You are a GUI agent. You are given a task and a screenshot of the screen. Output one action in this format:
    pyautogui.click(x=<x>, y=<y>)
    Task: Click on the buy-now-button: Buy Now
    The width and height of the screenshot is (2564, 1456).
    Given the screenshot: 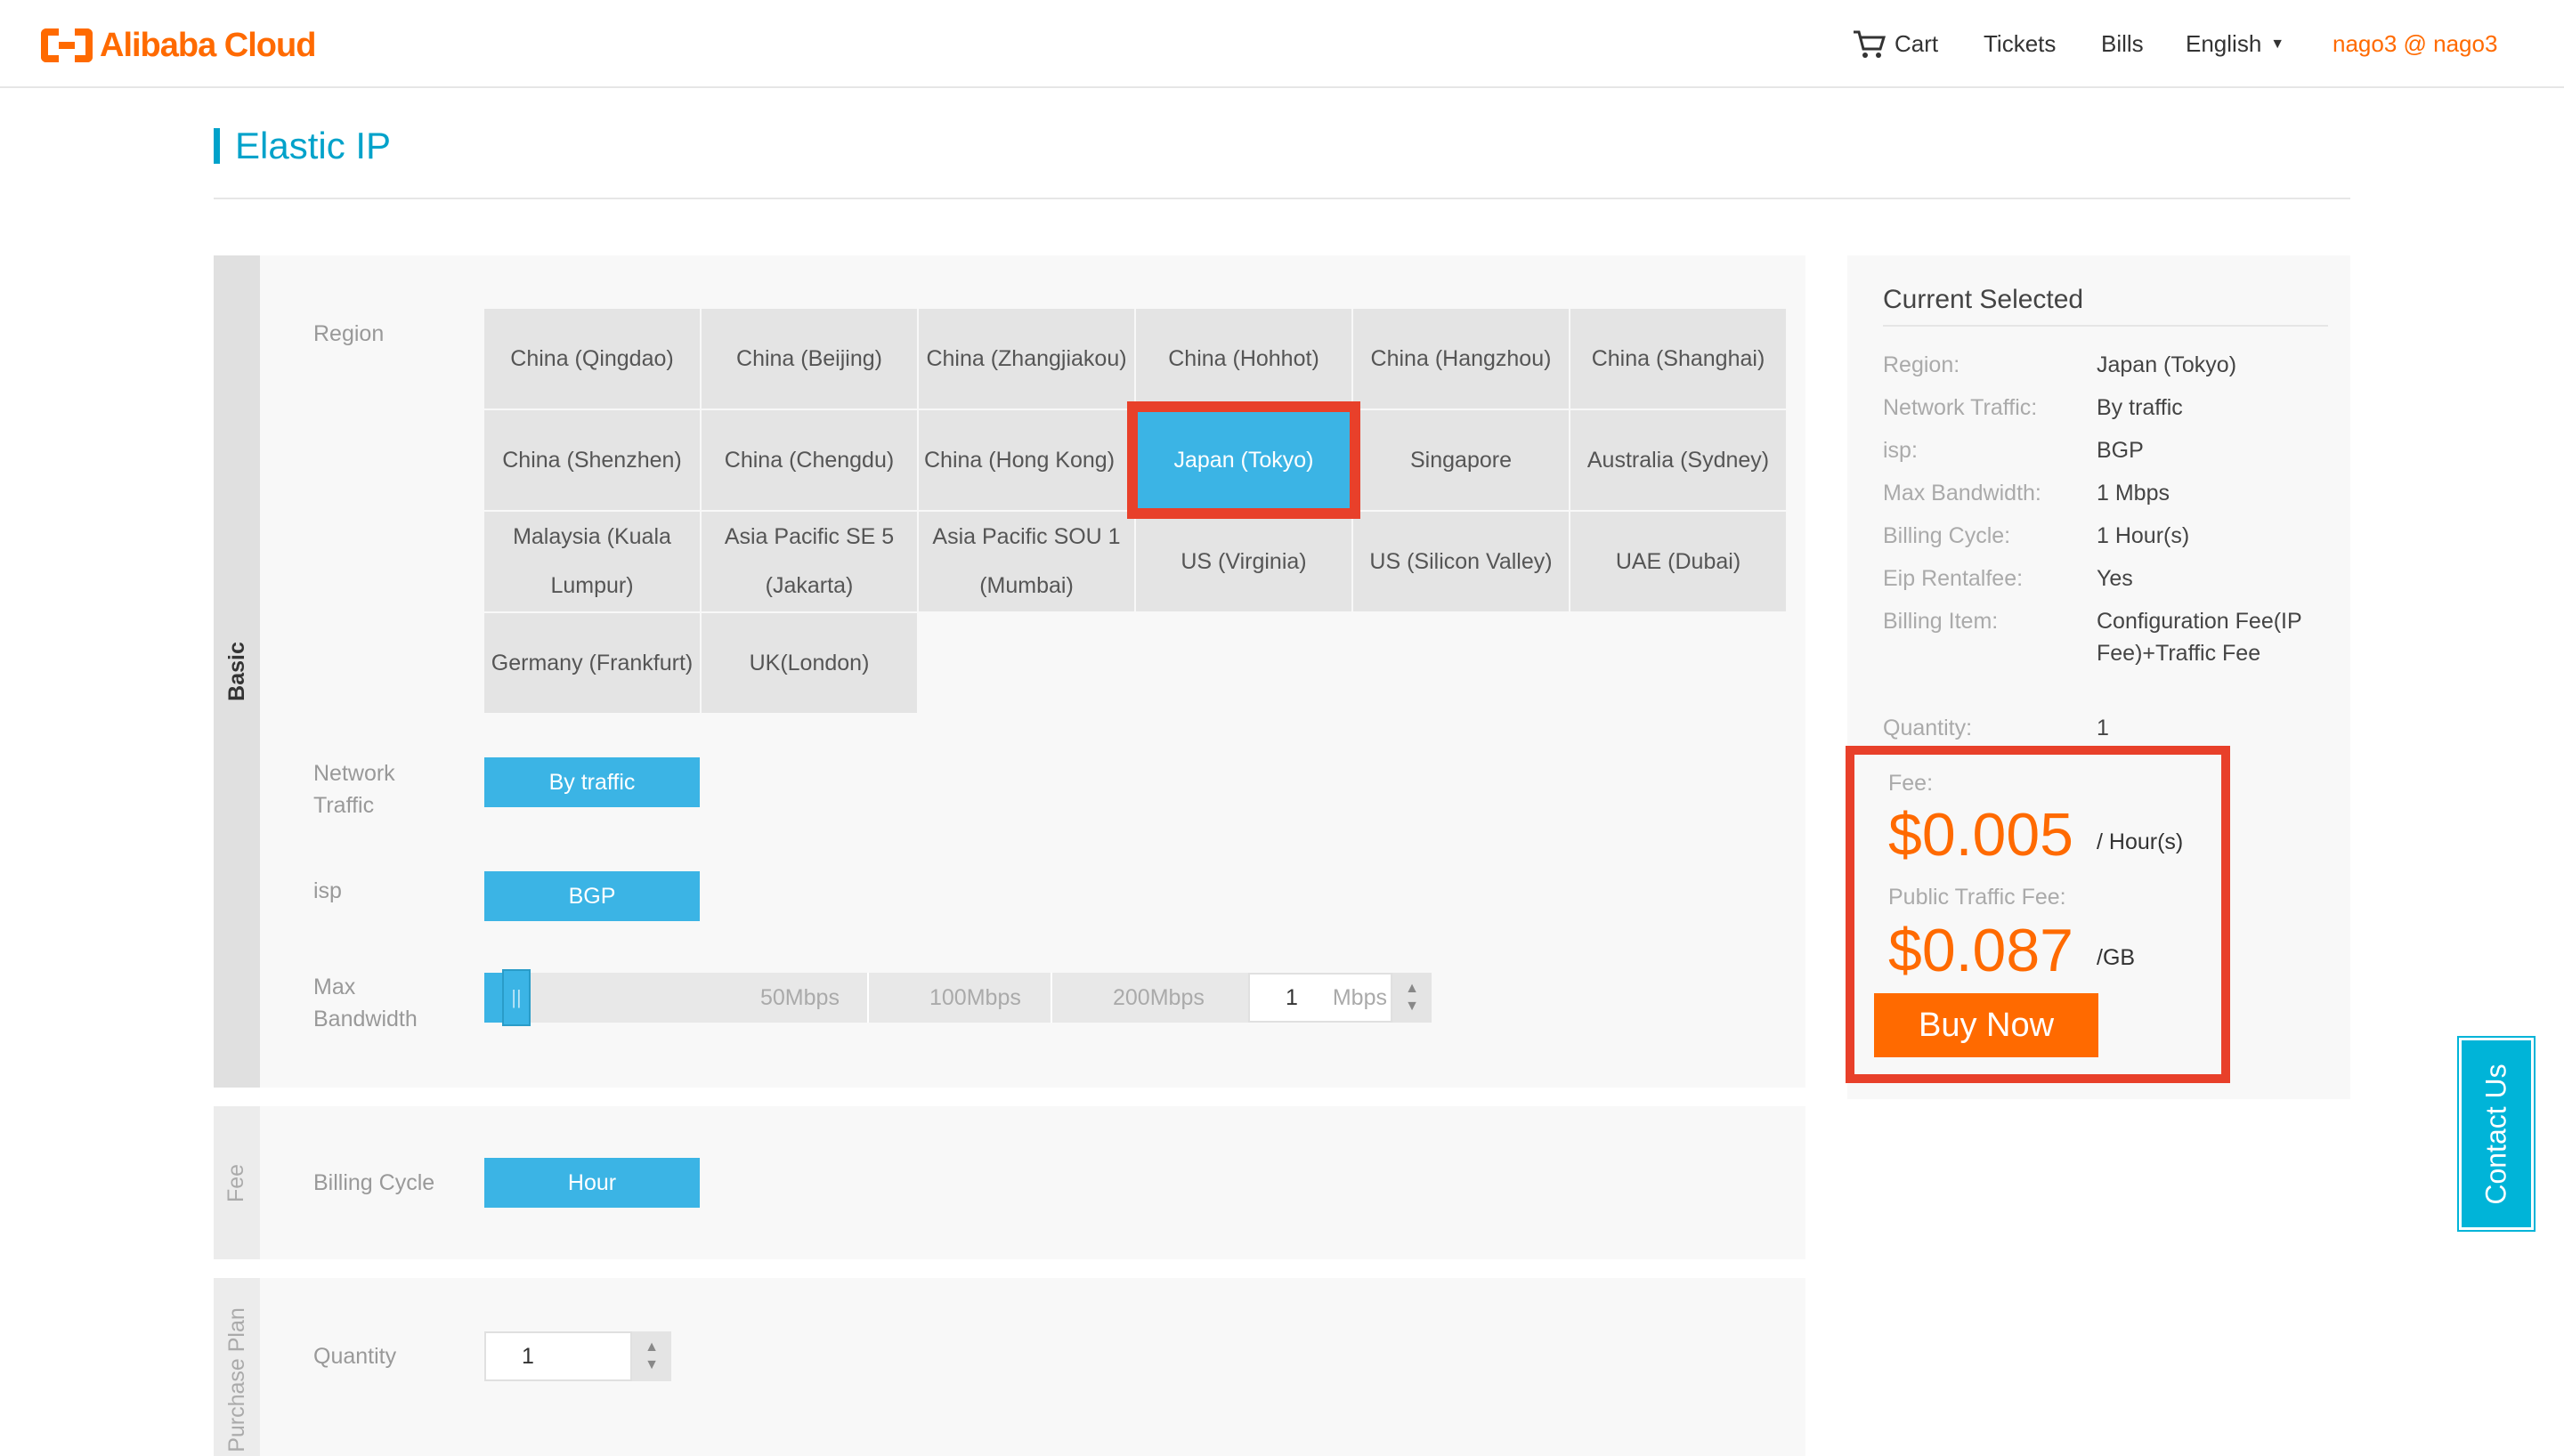 What is the action you would take?
    pyautogui.click(x=1986, y=1025)
    